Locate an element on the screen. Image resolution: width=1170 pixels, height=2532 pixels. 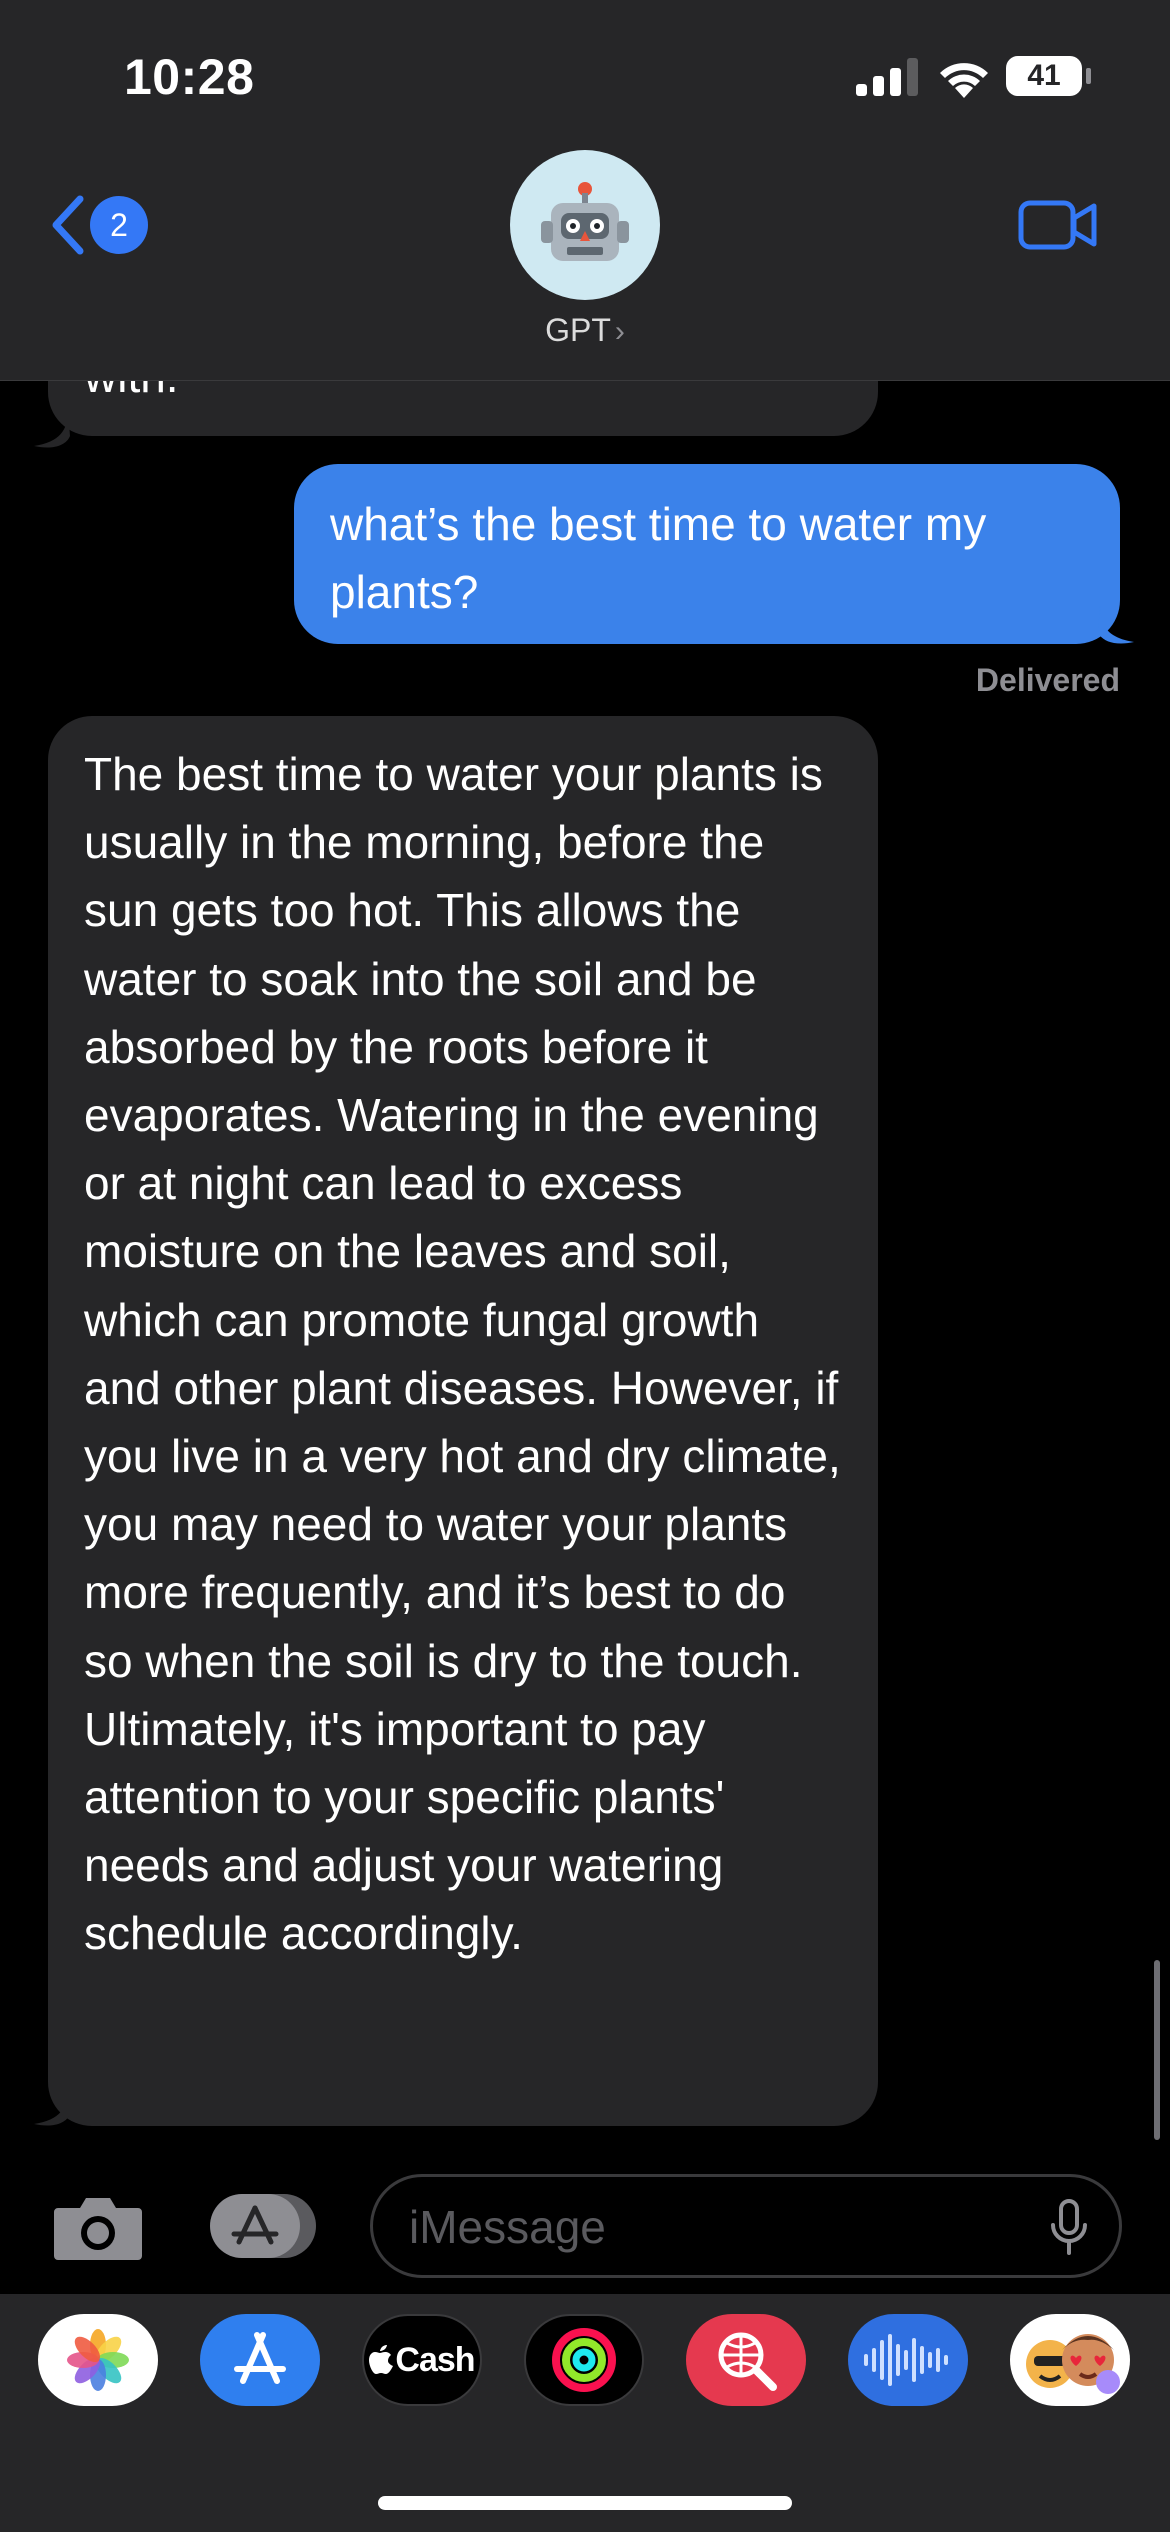
app-store-app-icon is located at coordinates (260, 2360).